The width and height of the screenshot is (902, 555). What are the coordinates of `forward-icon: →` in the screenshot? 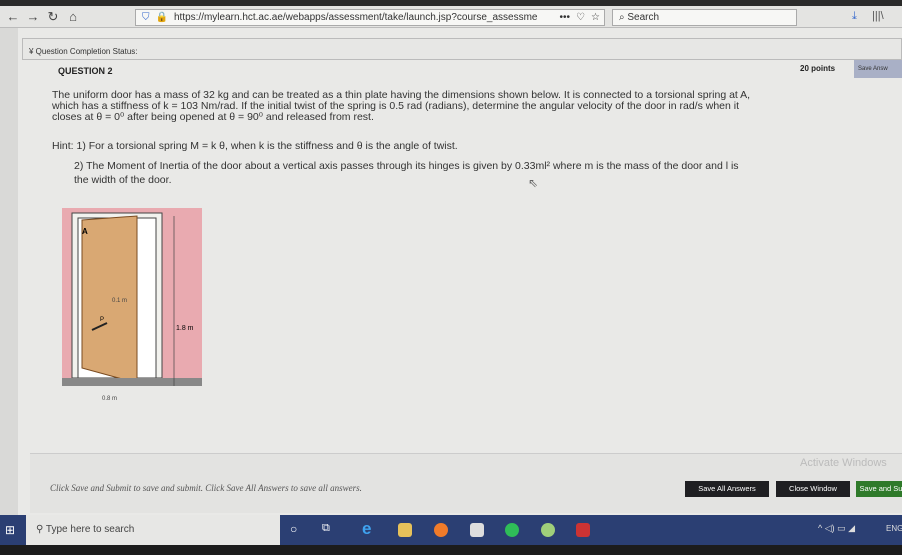 It's located at (33, 16).